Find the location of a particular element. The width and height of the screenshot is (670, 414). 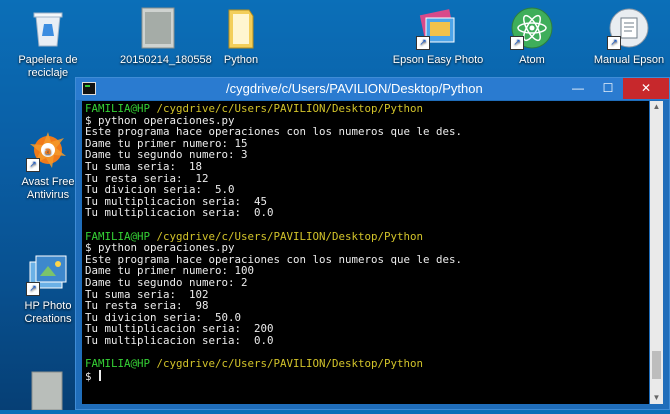

desktop-icon-partial is located at coordinates (48, 392).